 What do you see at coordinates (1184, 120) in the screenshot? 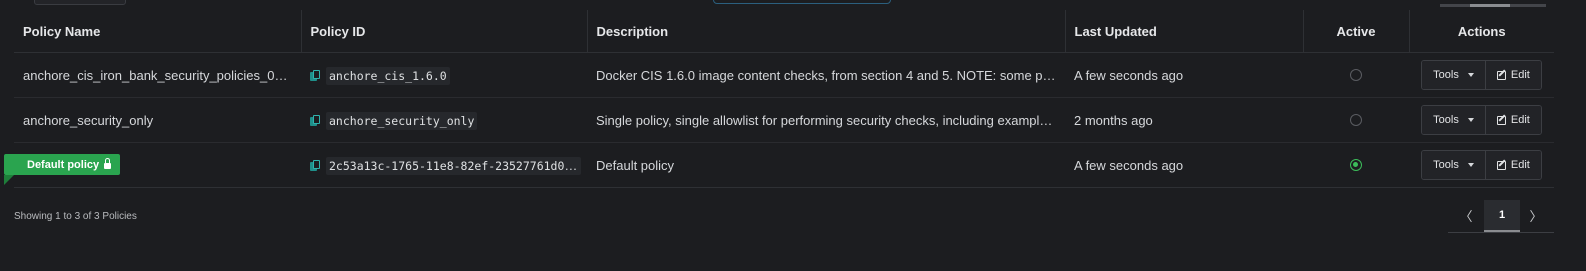
I see `last-updated-cell: 2 months ago` at bounding box center [1184, 120].